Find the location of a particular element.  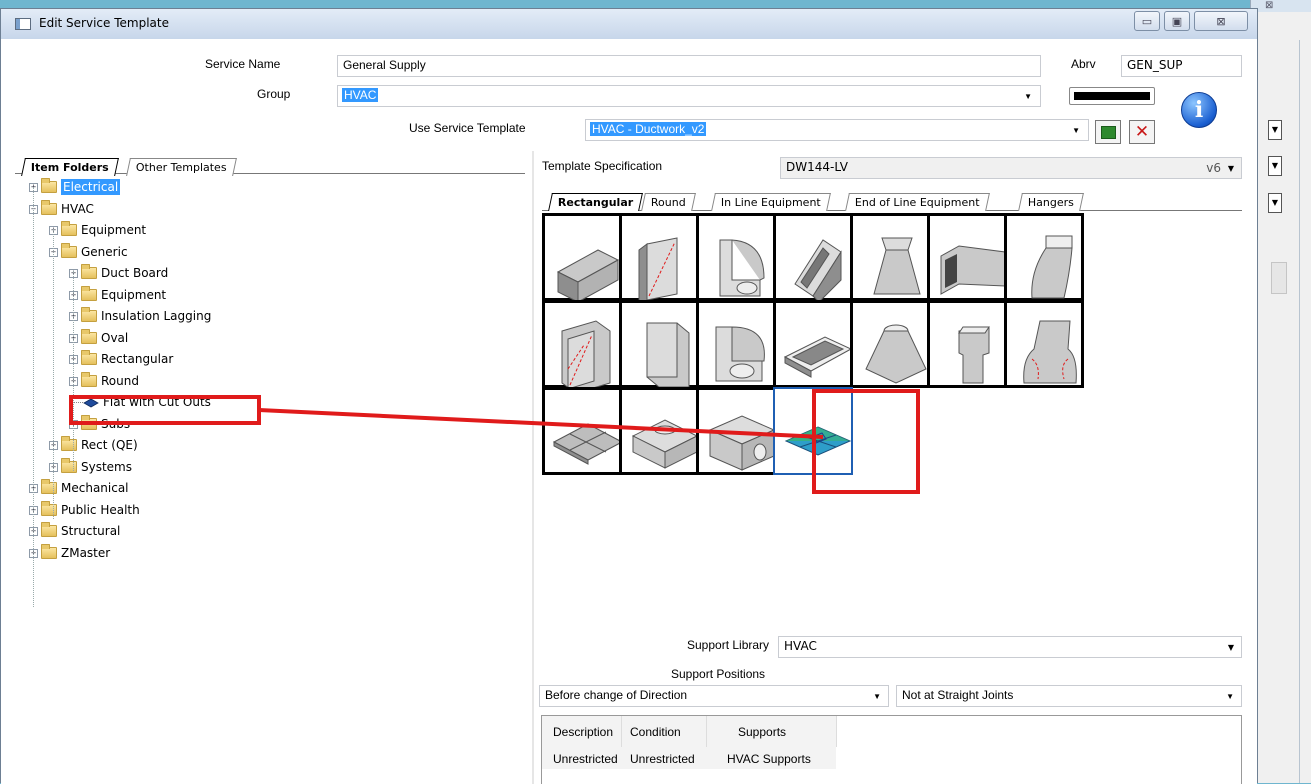

minimize-button: ▭ is located at coordinates (1147, 21).